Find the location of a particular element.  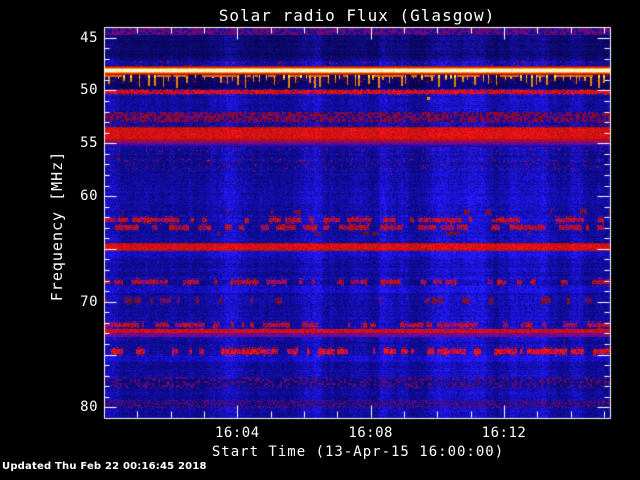

y-tick-label: 50 is located at coordinates (89, 90).